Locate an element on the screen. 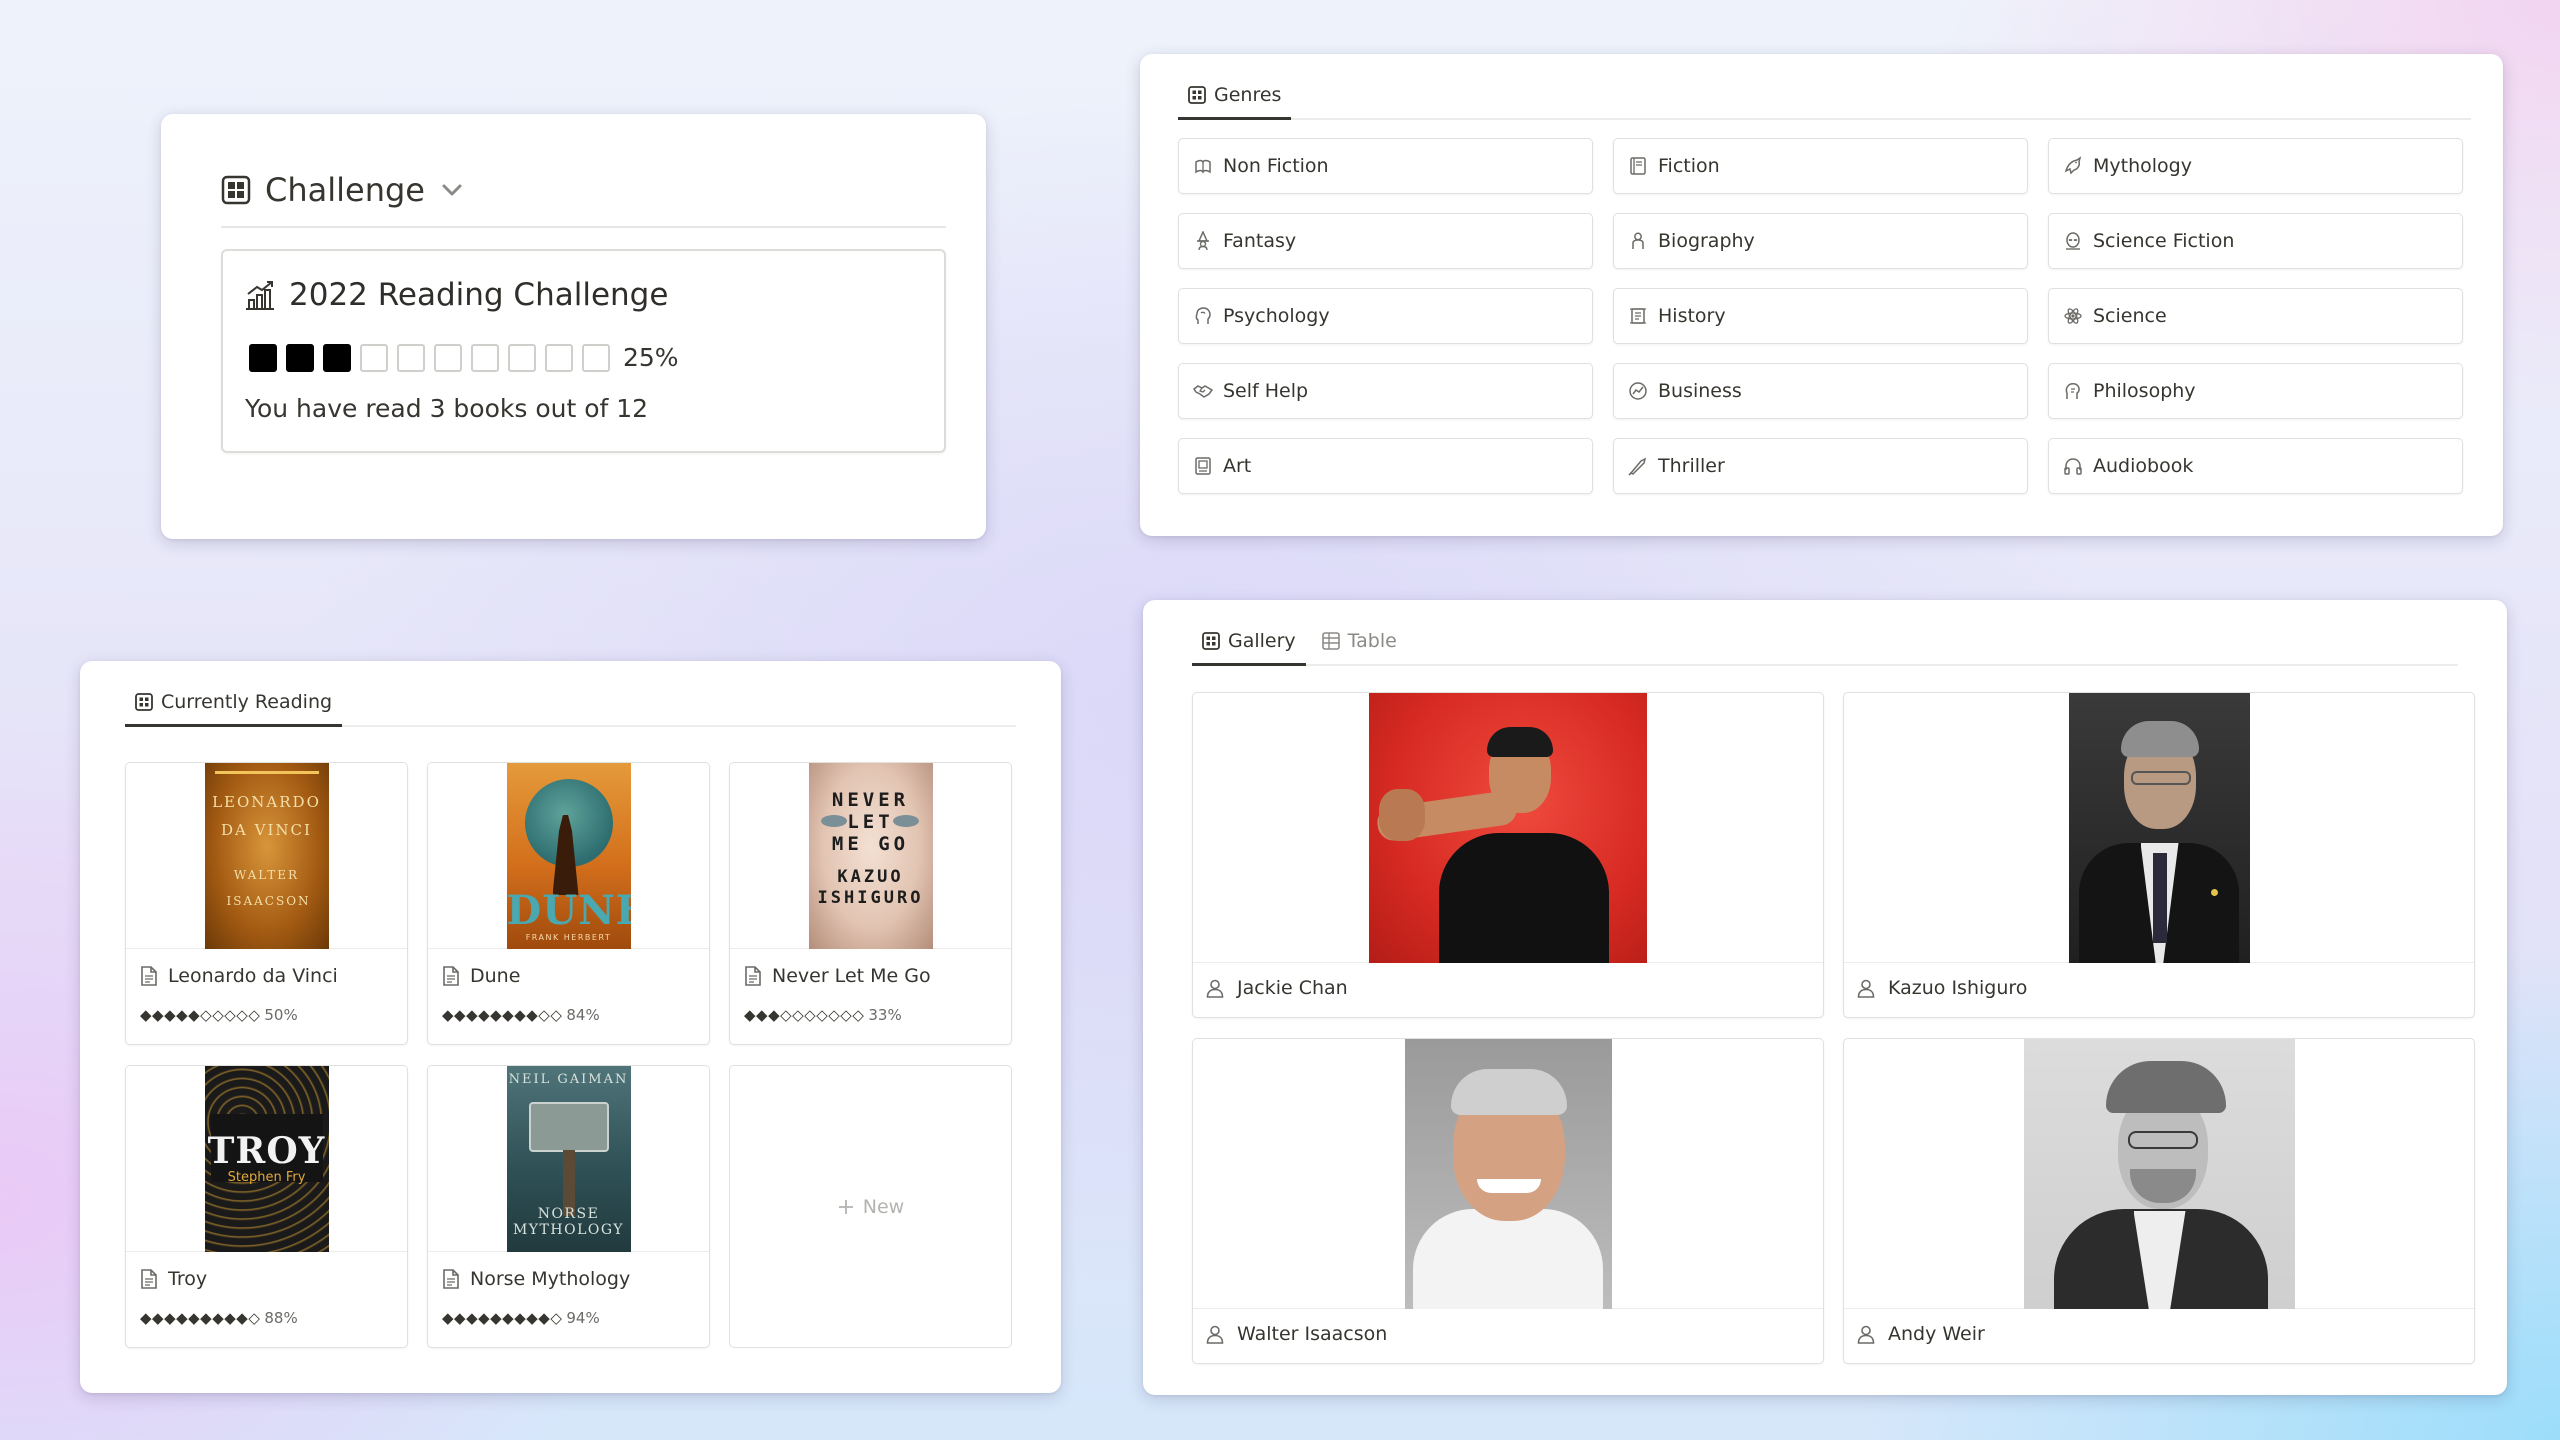 This screenshot has width=2560, height=1440. genre-label: Fiction is located at coordinates (1689, 166).